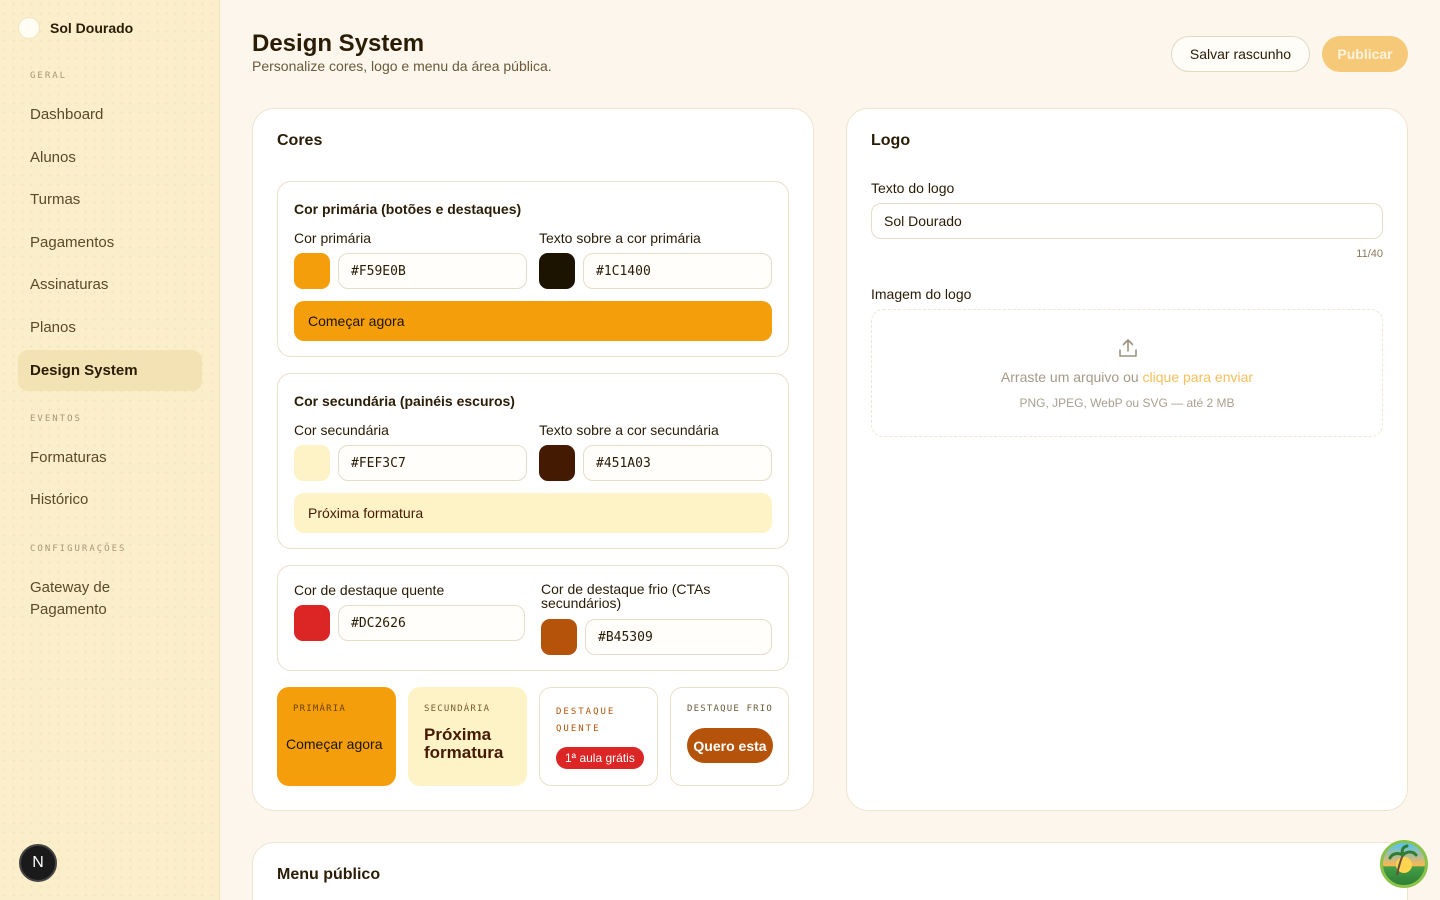 The image size is (1440, 900). What do you see at coordinates (678, 637) in the screenshot?
I see `cold-accent-input: #B45309` at bounding box center [678, 637].